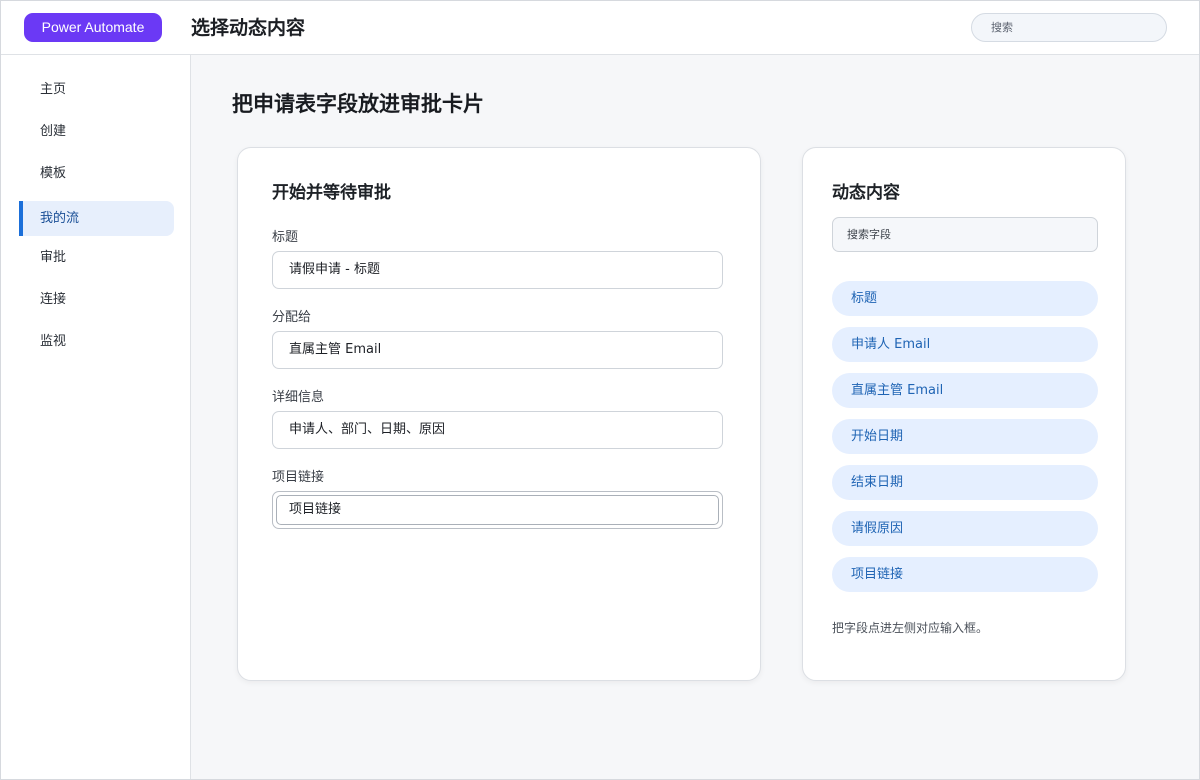 This screenshot has width=1200, height=780. I want to click on item-link-field-value: 项目链接, so click(497, 510).